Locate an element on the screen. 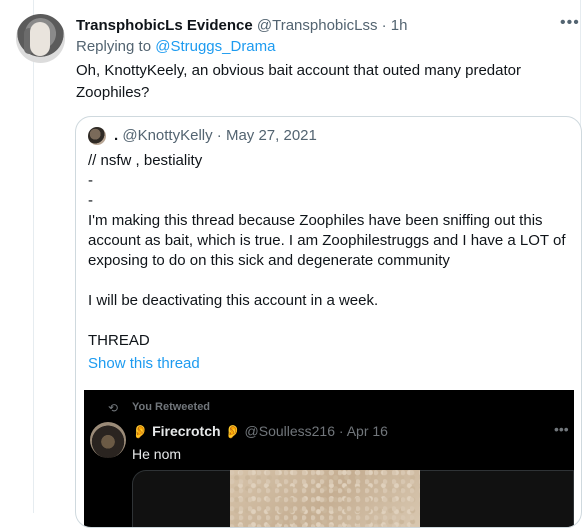 Image resolution: width=584 pixels, height=528 pixels. reply-to-link: @Struggs_Drama is located at coordinates (215, 46).